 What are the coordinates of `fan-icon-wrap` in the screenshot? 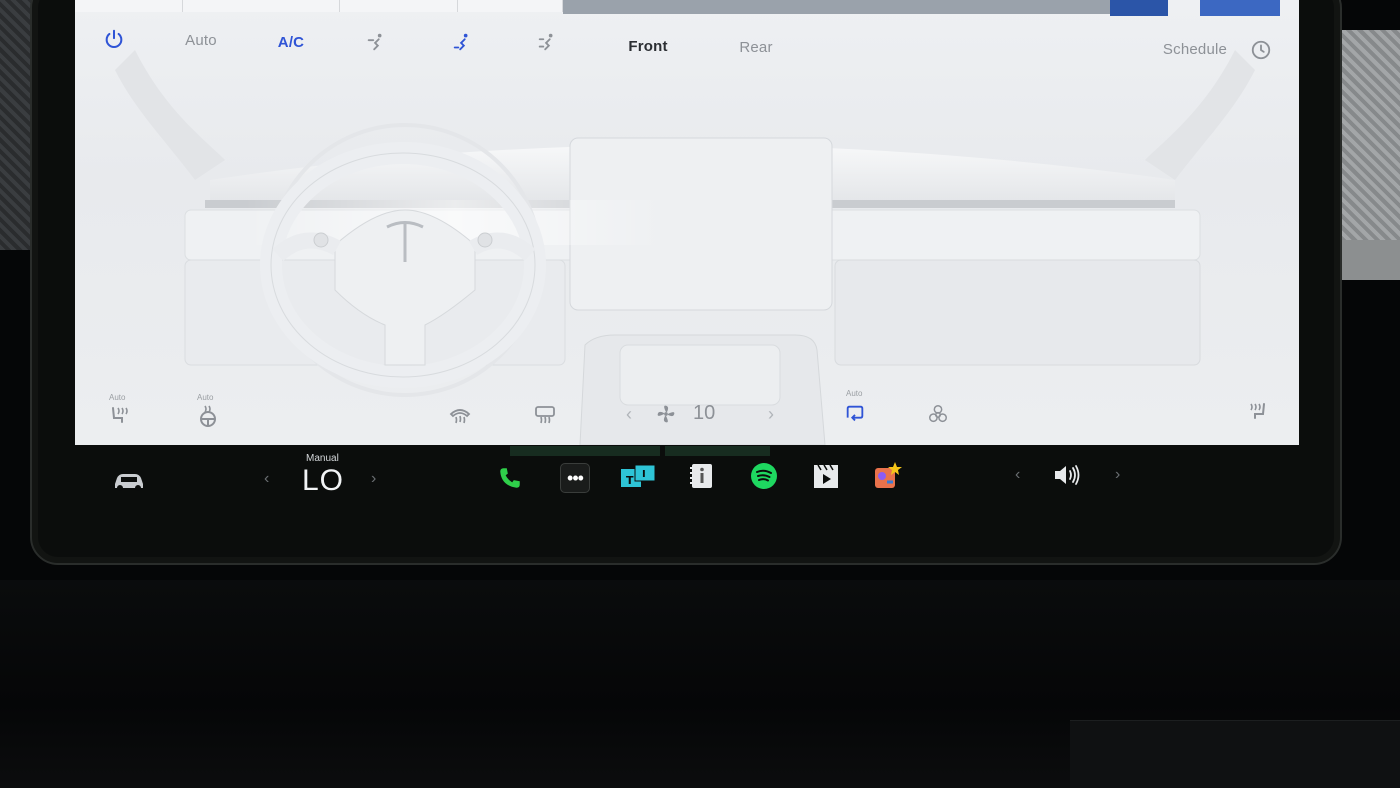 It's located at (666, 414).